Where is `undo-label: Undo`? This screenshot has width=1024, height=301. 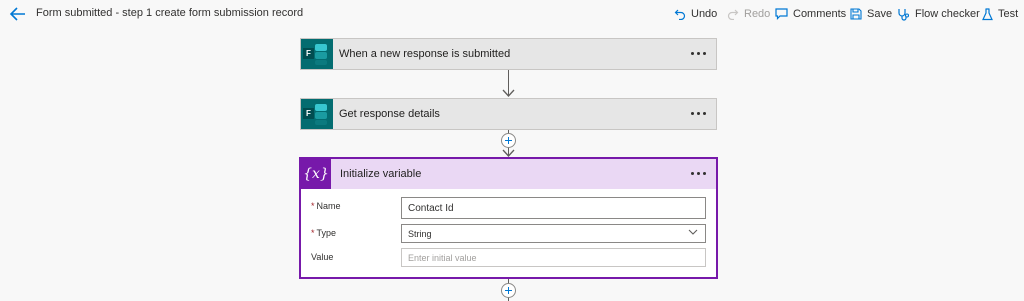 undo-label: Undo is located at coordinates (704, 14).